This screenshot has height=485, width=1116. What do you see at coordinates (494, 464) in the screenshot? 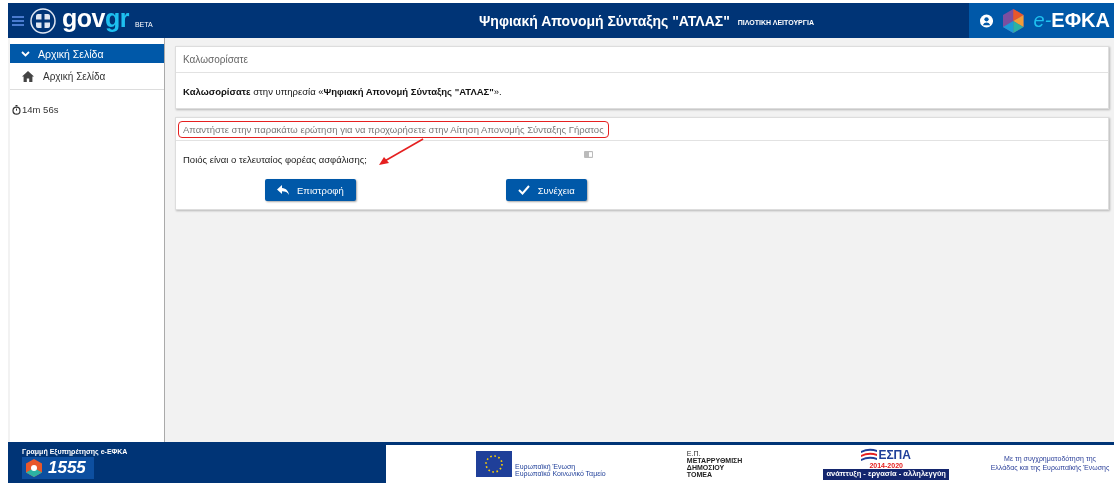
I see `eu-flag-icon` at bounding box center [494, 464].